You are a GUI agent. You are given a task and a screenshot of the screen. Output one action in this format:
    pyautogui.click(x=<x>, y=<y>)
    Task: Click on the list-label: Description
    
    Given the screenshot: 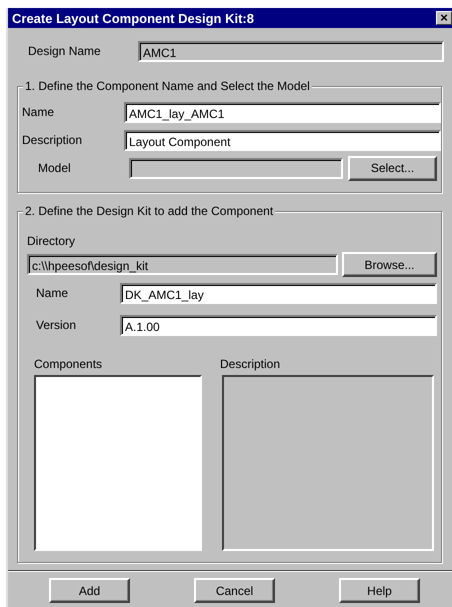 What is the action you would take?
    pyautogui.click(x=251, y=364)
    